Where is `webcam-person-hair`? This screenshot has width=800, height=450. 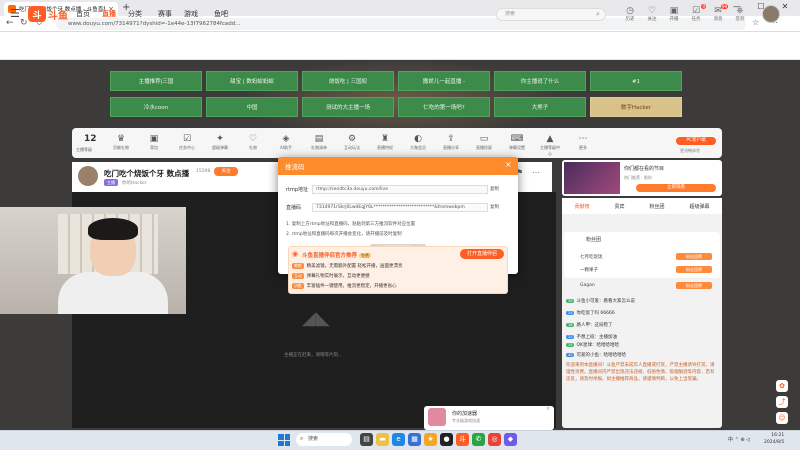 webcam-person-hair is located at coordinates (113, 229).